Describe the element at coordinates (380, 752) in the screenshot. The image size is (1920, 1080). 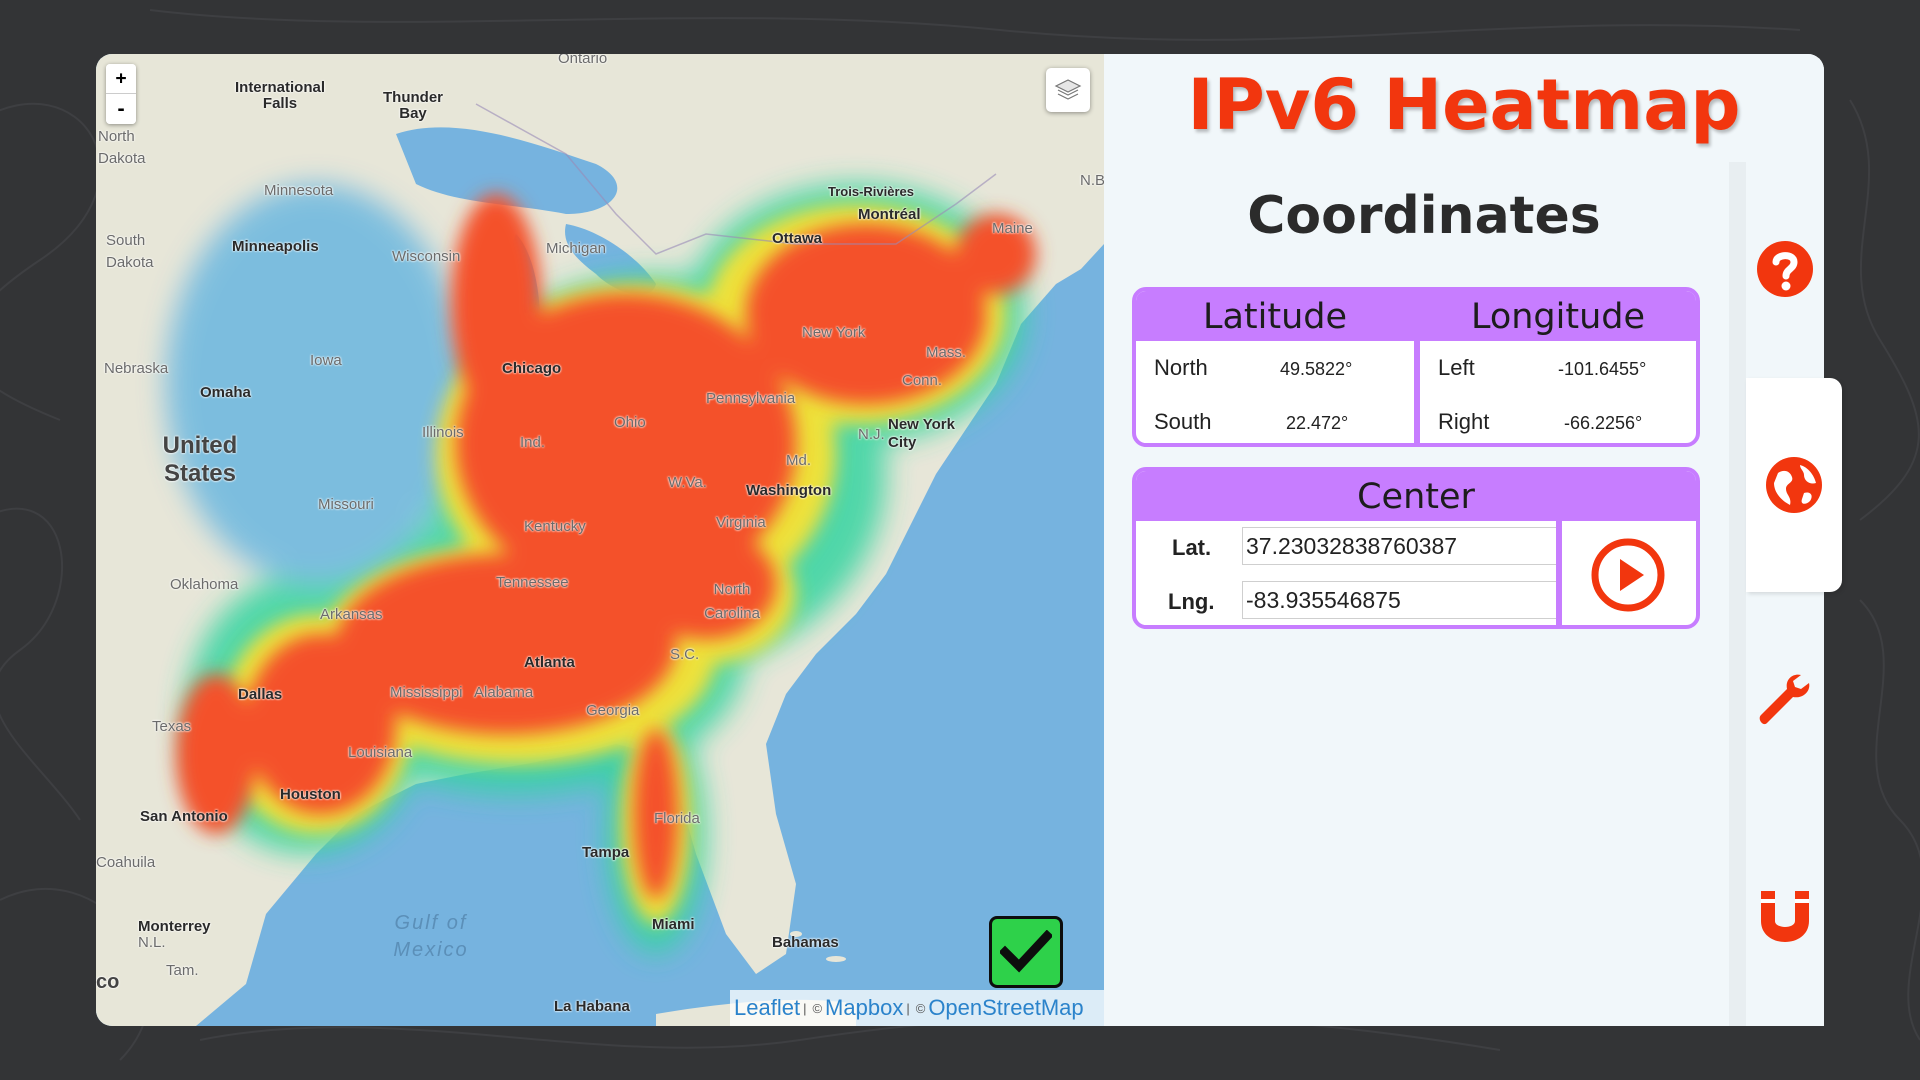
I see `map-label-louisiana: Louisiana` at that location.